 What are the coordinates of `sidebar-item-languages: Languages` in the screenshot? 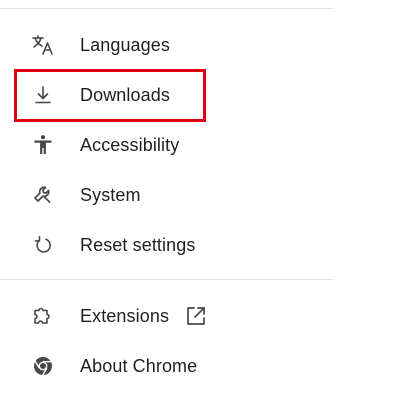 It's located at (166, 45).